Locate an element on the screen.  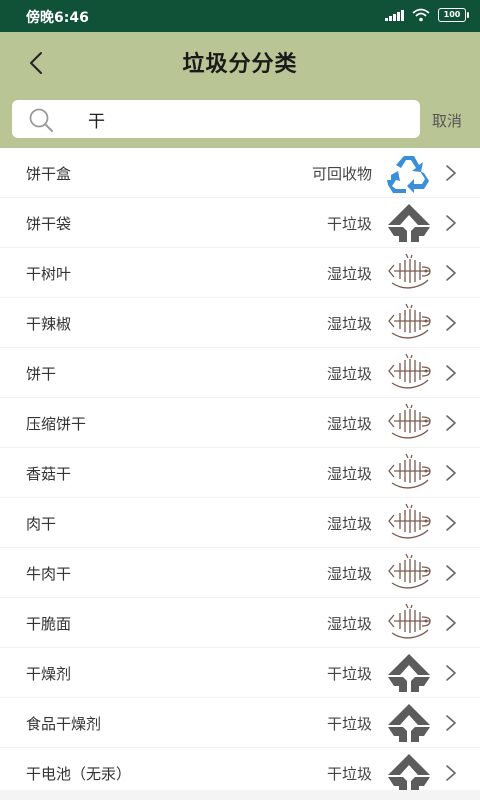
status-icons: 100 is located at coordinates (427, 15).